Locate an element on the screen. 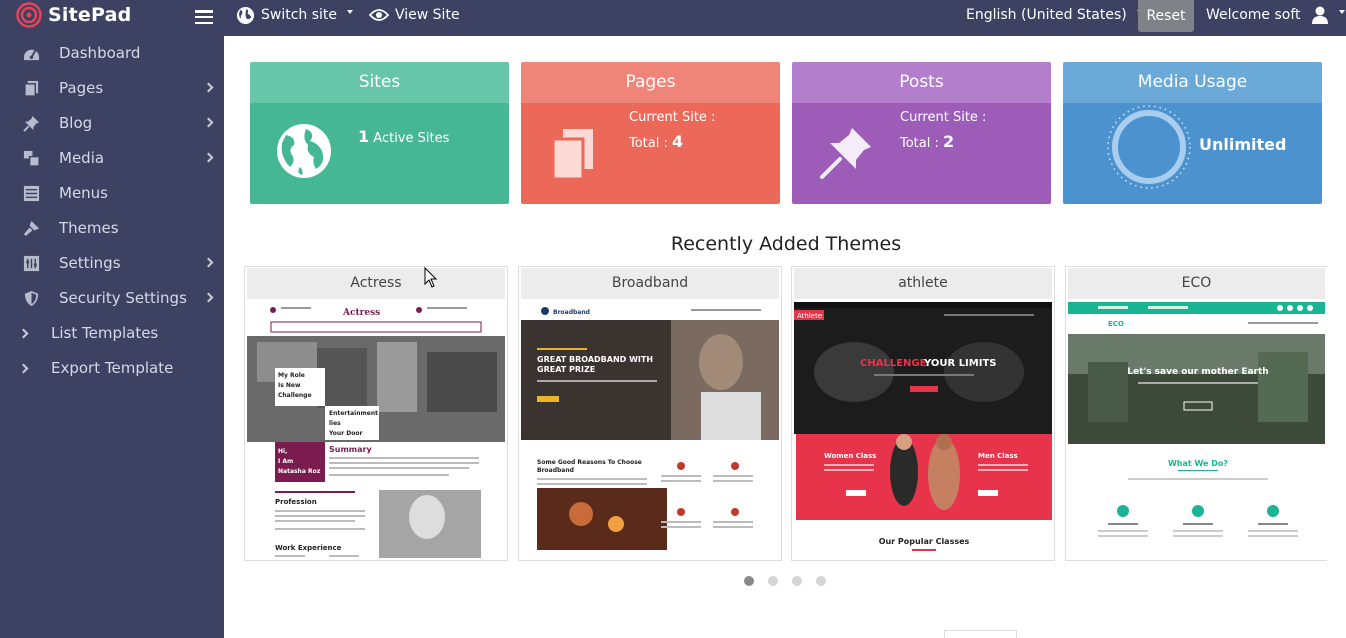 The width and height of the screenshot is (1346, 638). svg-text: Let's save our mother Earth is located at coordinates (1197, 372).